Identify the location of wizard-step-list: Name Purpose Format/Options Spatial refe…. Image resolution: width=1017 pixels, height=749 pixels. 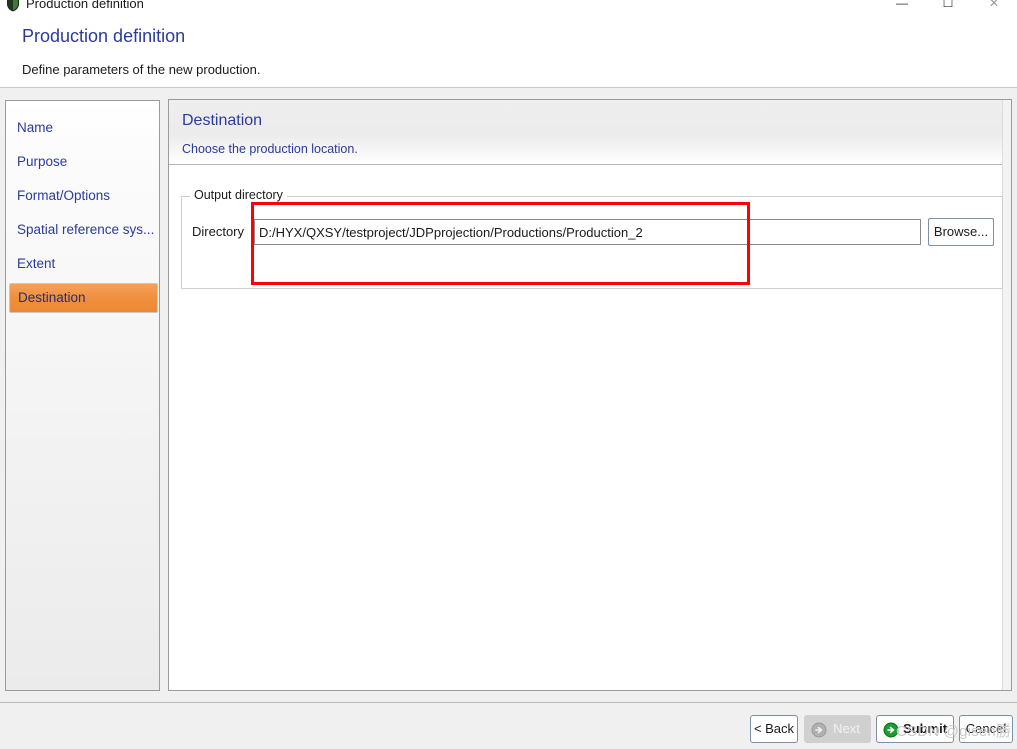
(82, 395).